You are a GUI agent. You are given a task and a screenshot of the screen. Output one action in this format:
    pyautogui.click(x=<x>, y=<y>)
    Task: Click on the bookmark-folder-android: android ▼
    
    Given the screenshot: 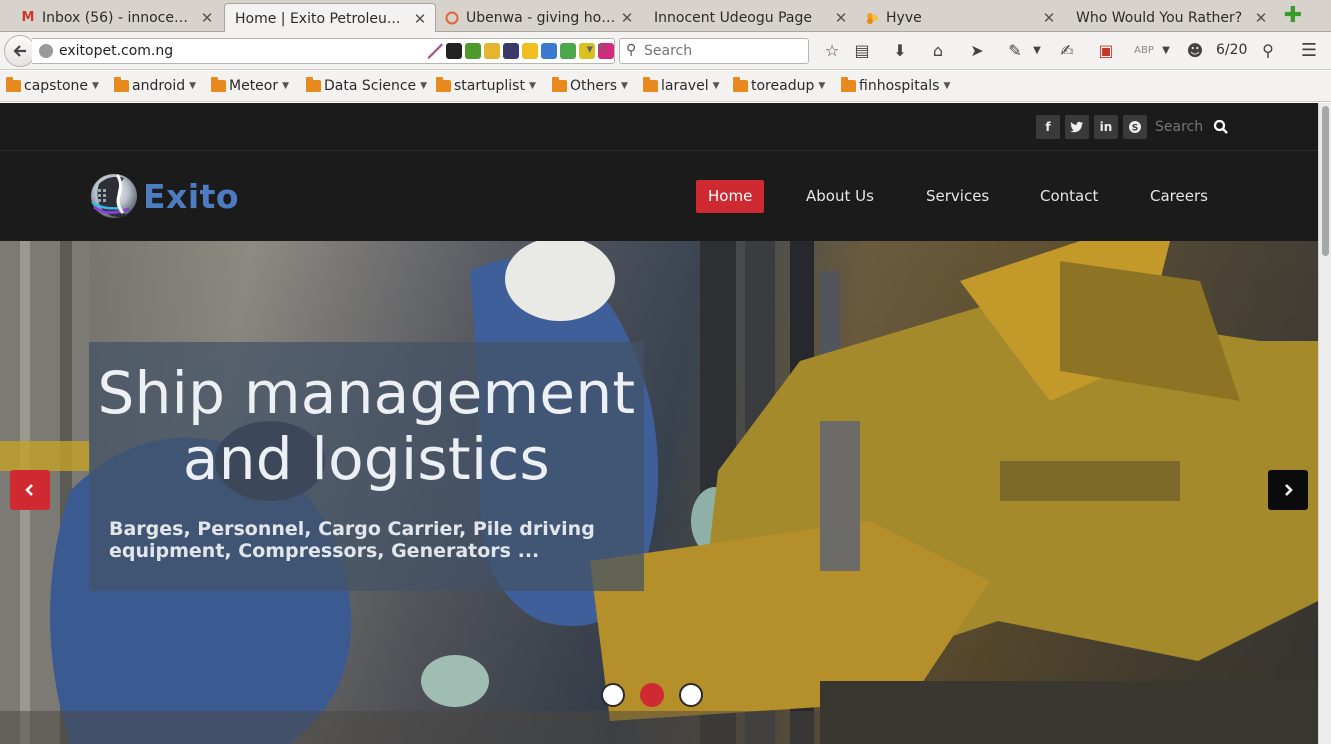 What is the action you would take?
    pyautogui.click(x=155, y=85)
    